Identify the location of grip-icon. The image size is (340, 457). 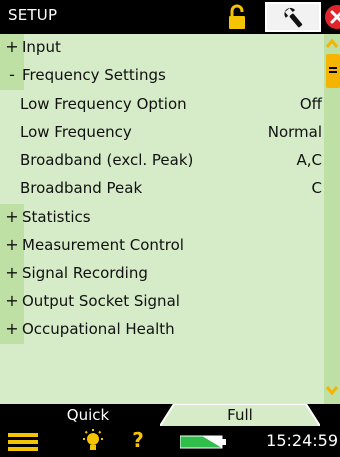
(333, 70).